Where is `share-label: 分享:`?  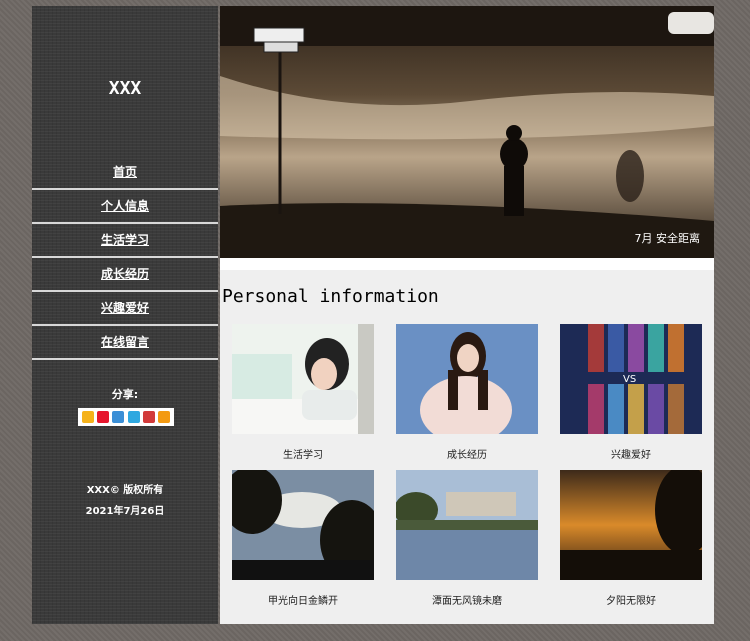
share-label: 分享: is located at coordinates (125, 394).